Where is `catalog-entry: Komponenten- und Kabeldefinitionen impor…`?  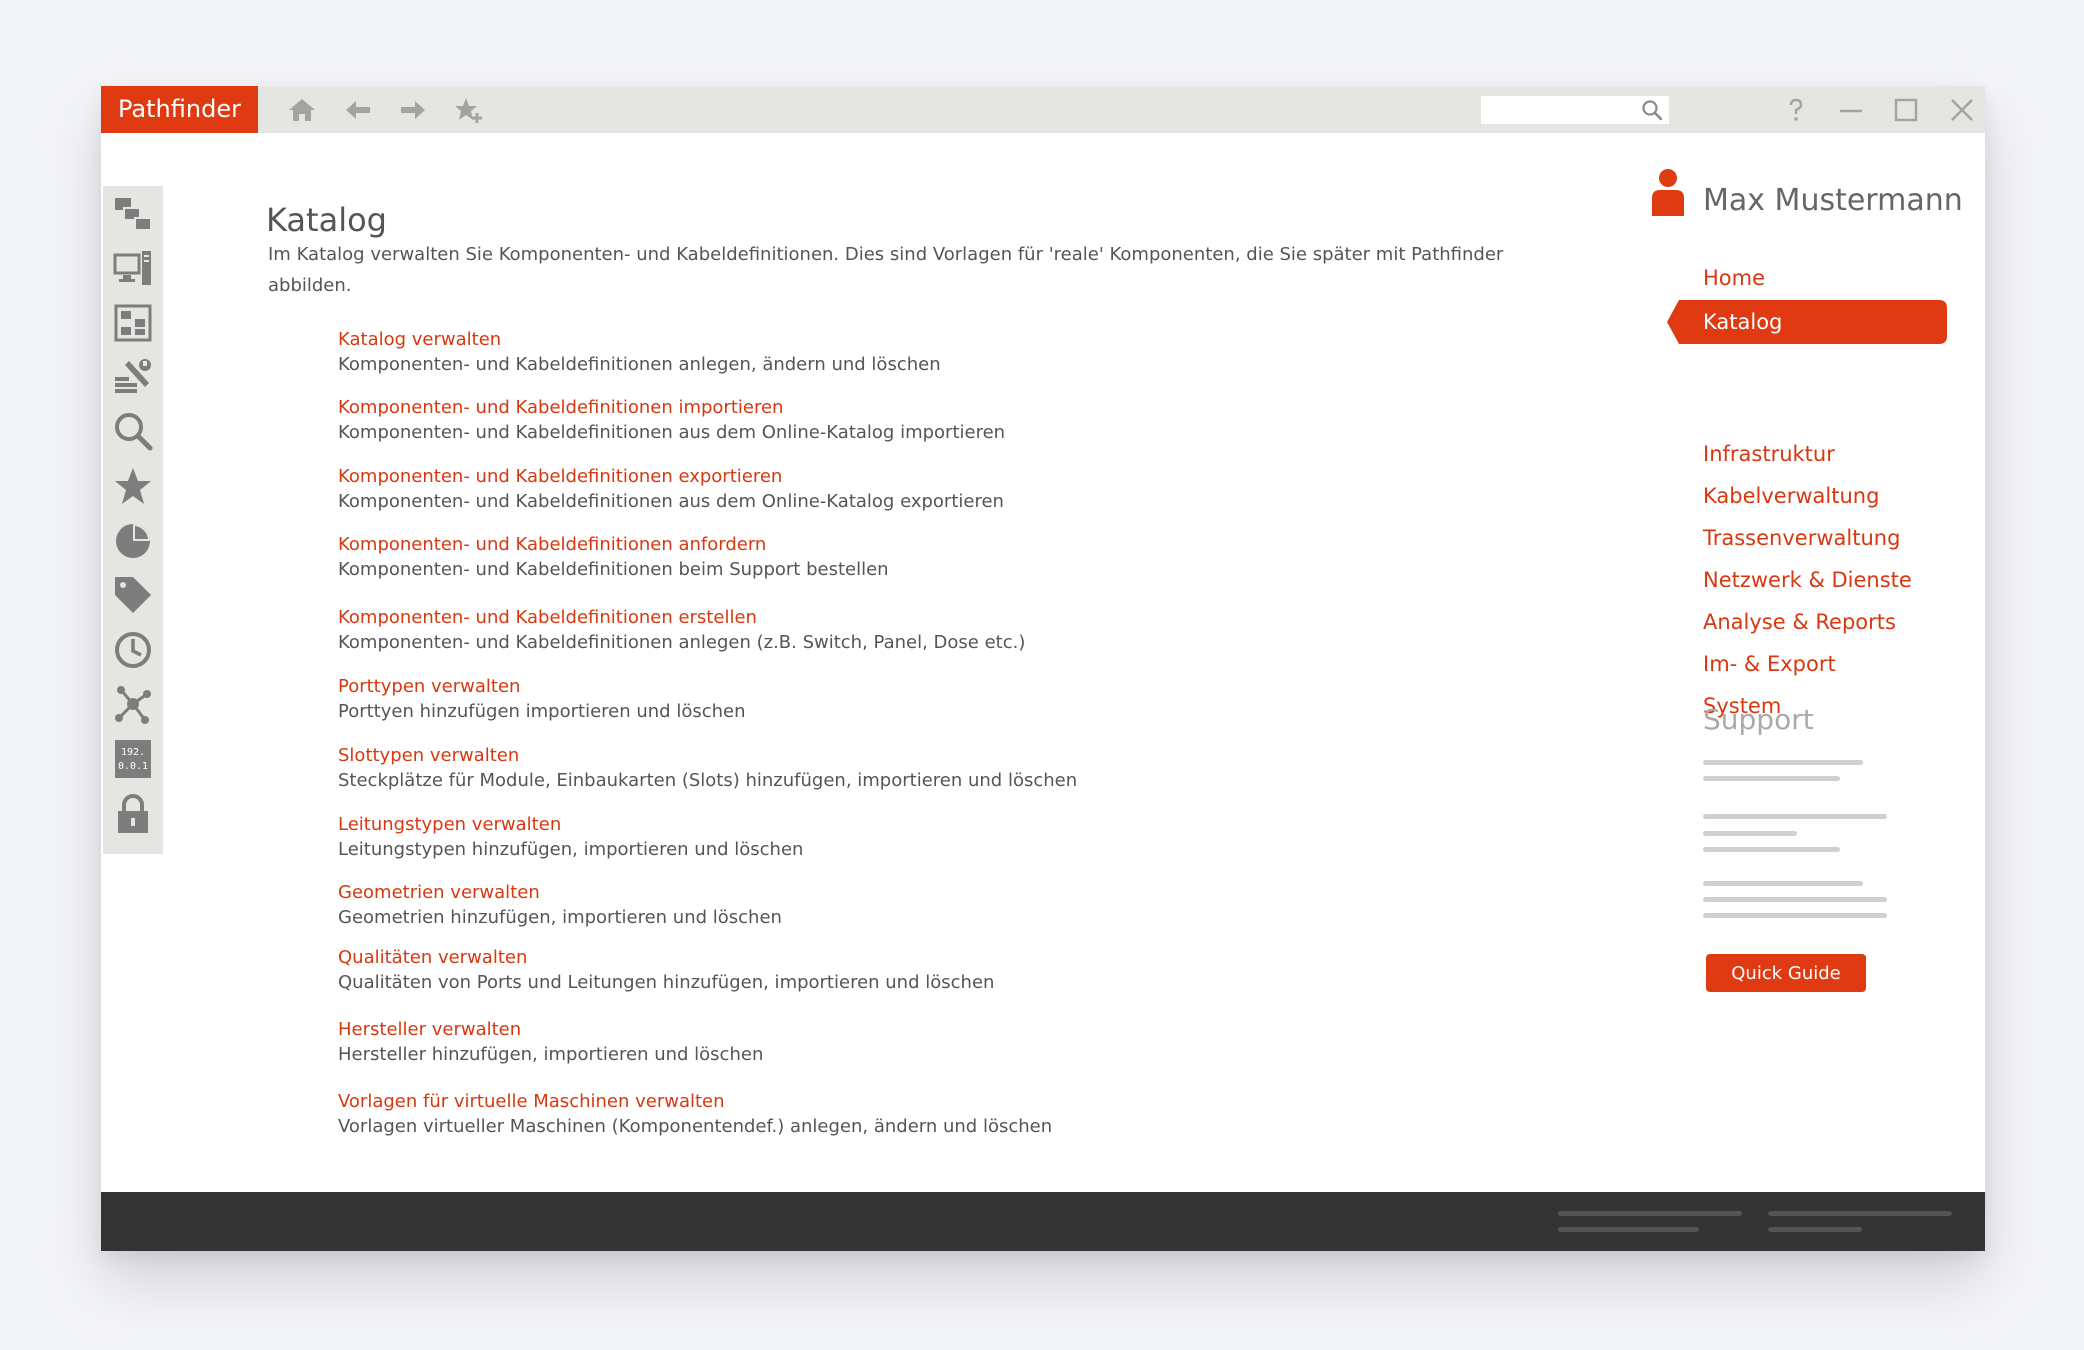 catalog-entry: Komponenten- und Kabeldefinitionen impor… is located at coordinates (938, 421).